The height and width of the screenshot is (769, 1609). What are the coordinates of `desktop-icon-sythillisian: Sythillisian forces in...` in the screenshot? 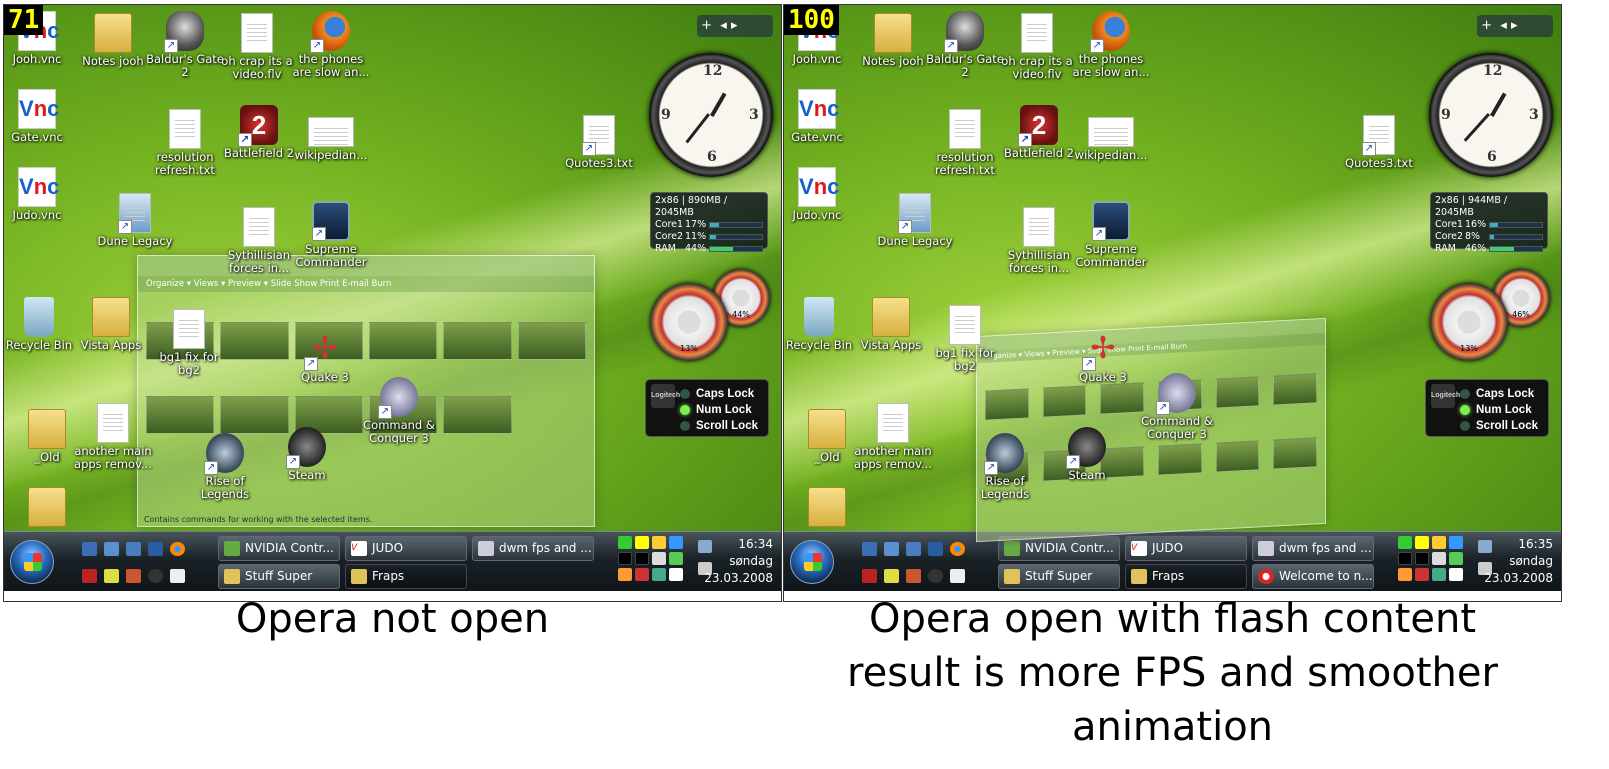 It's located at (259, 241).